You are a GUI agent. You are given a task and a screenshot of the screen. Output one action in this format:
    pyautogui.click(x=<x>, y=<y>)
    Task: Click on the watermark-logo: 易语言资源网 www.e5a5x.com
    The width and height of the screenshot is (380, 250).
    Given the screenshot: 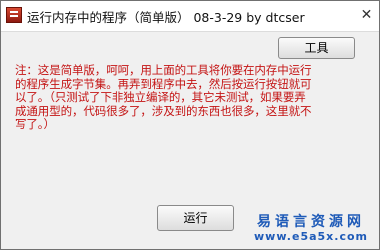 What is the action you would take?
    pyautogui.click(x=311, y=228)
    